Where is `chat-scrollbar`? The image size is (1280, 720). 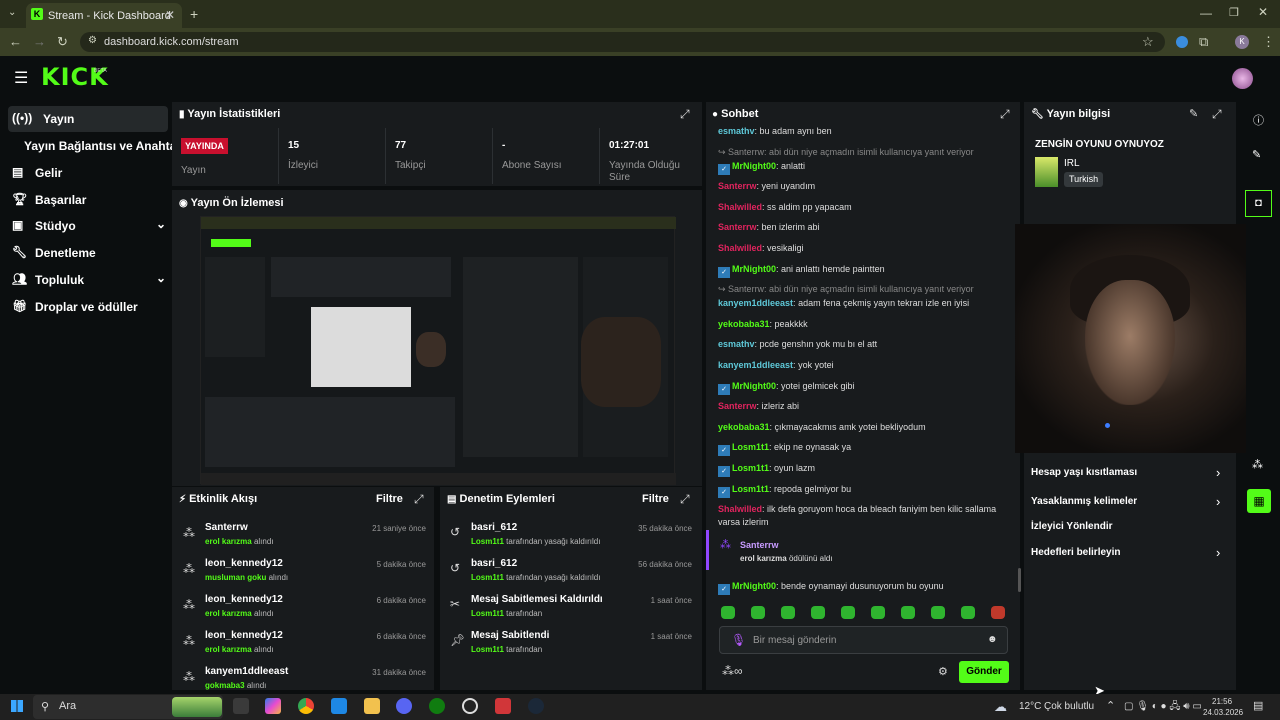 chat-scrollbar is located at coordinates (1019, 580).